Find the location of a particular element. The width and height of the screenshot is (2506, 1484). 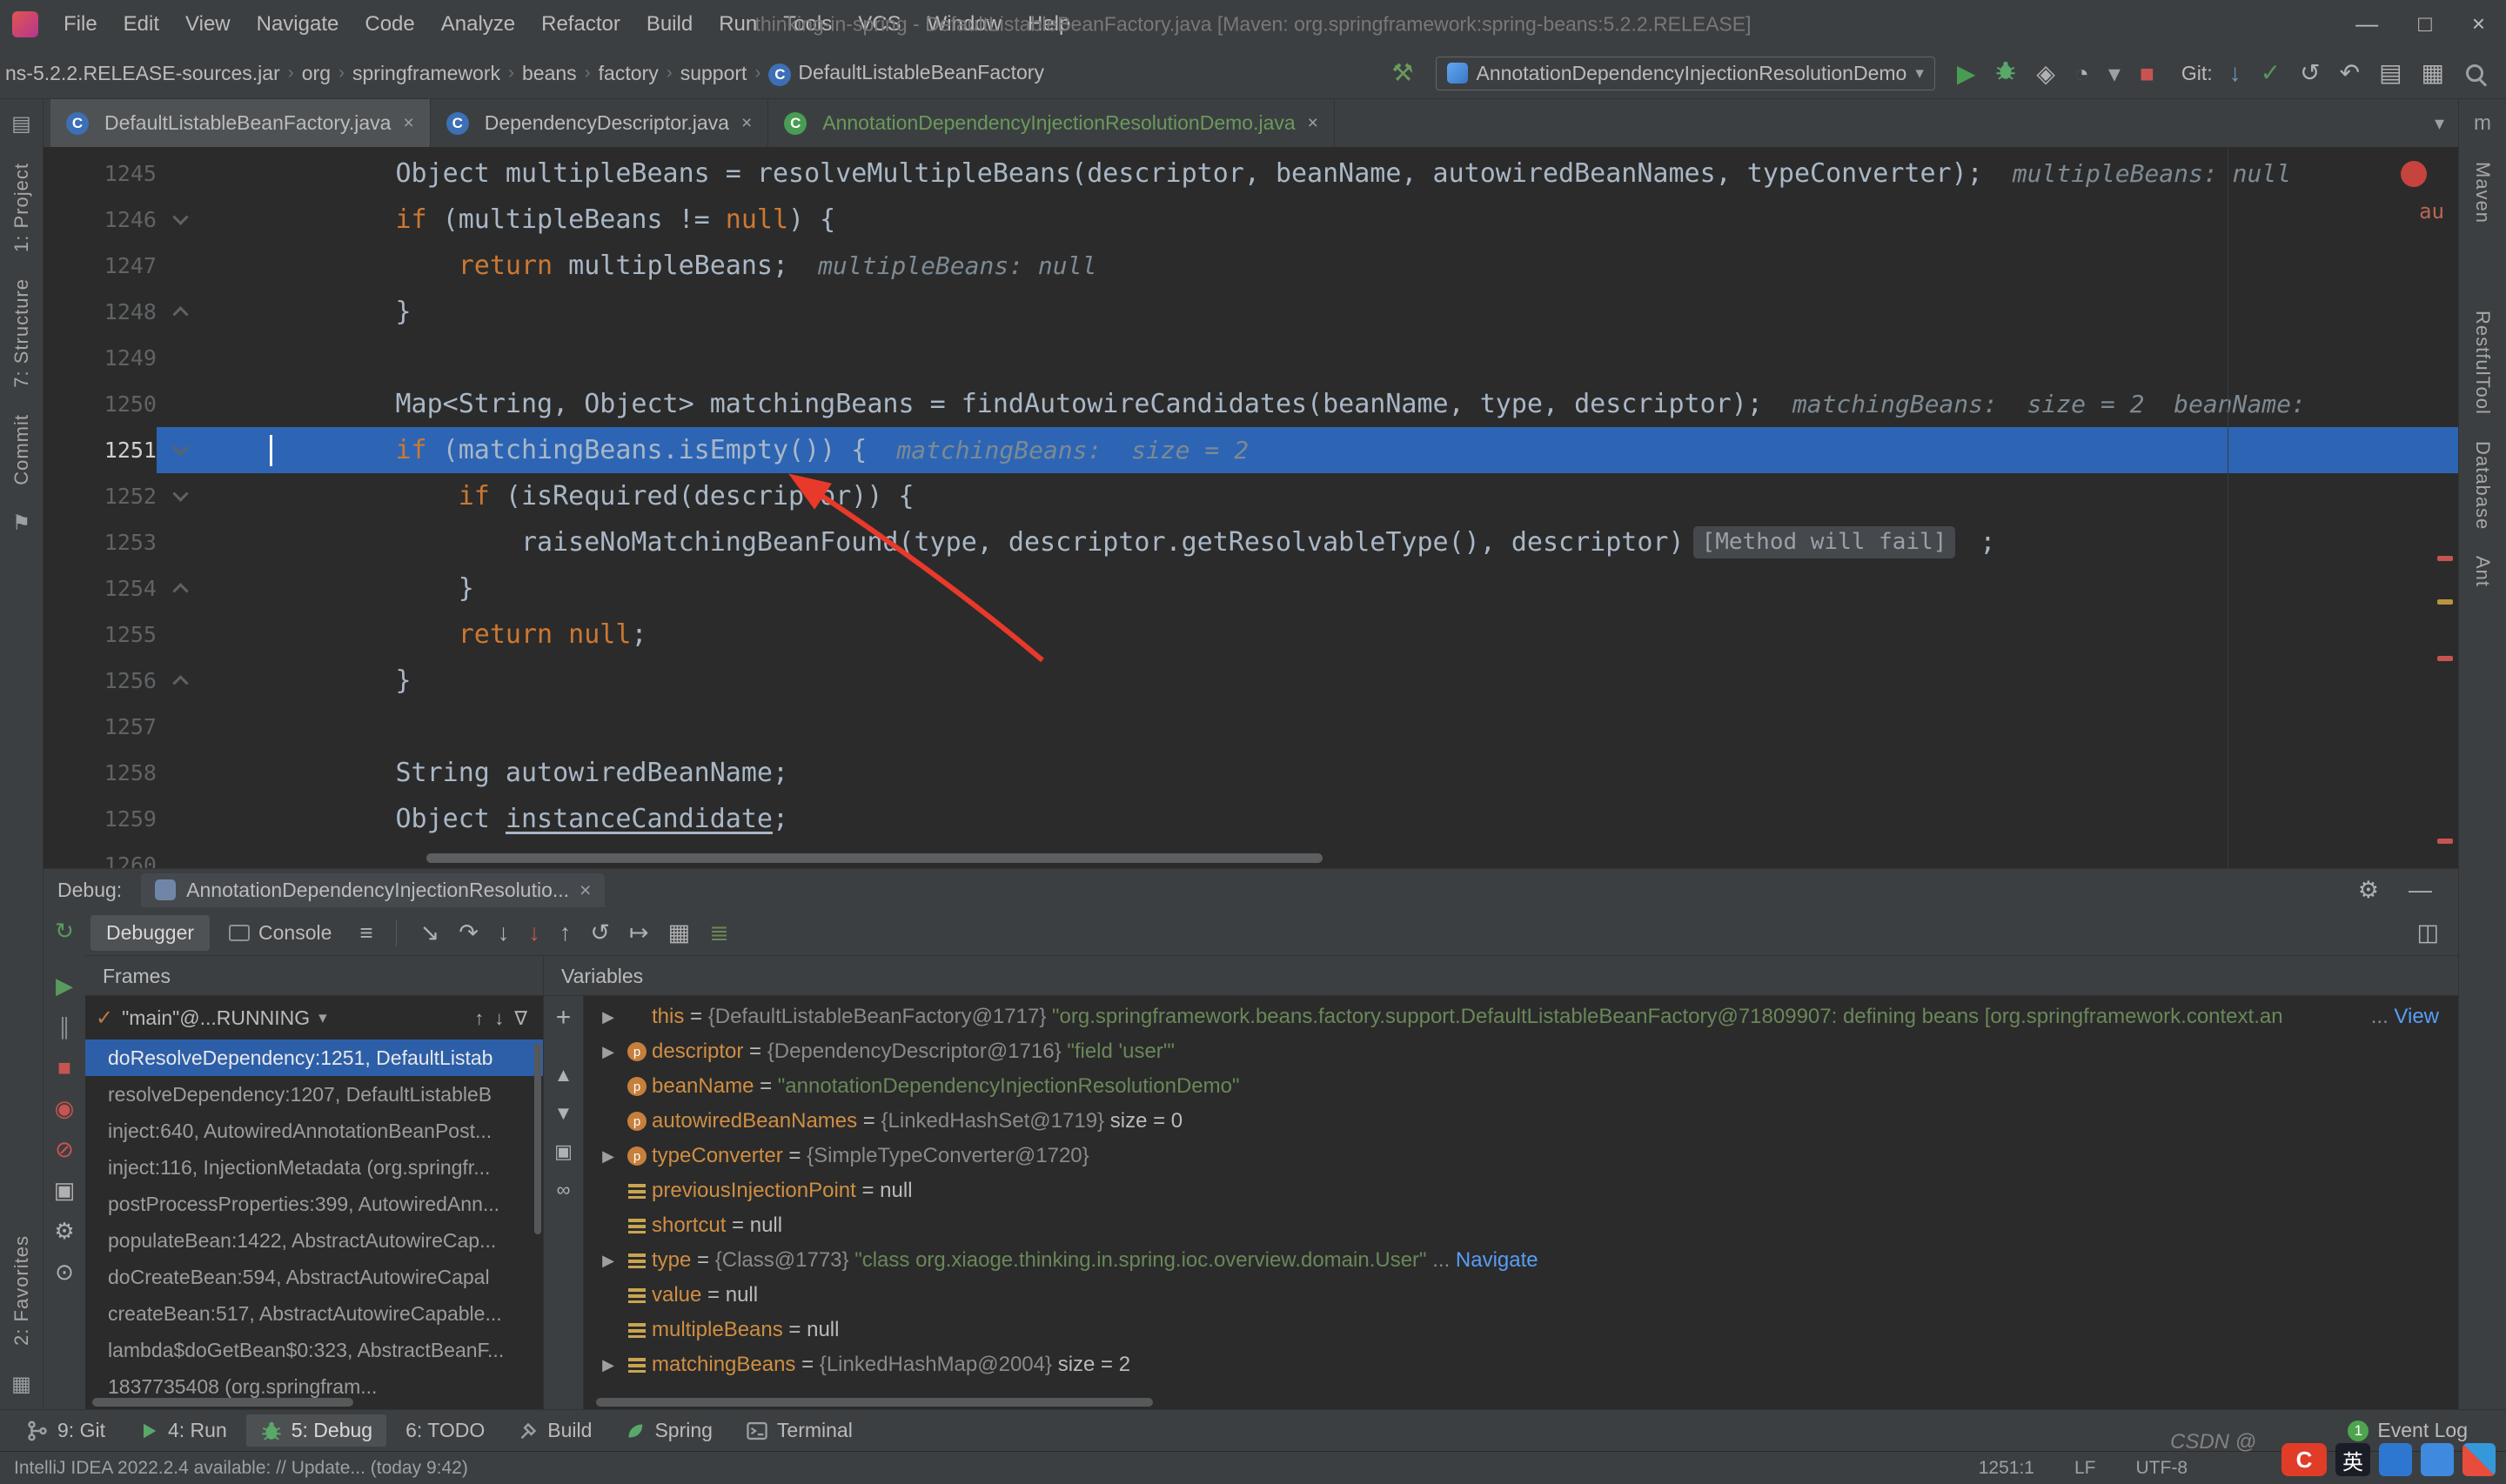

sidebar-item-database: Database is located at coordinates (2482, 486).